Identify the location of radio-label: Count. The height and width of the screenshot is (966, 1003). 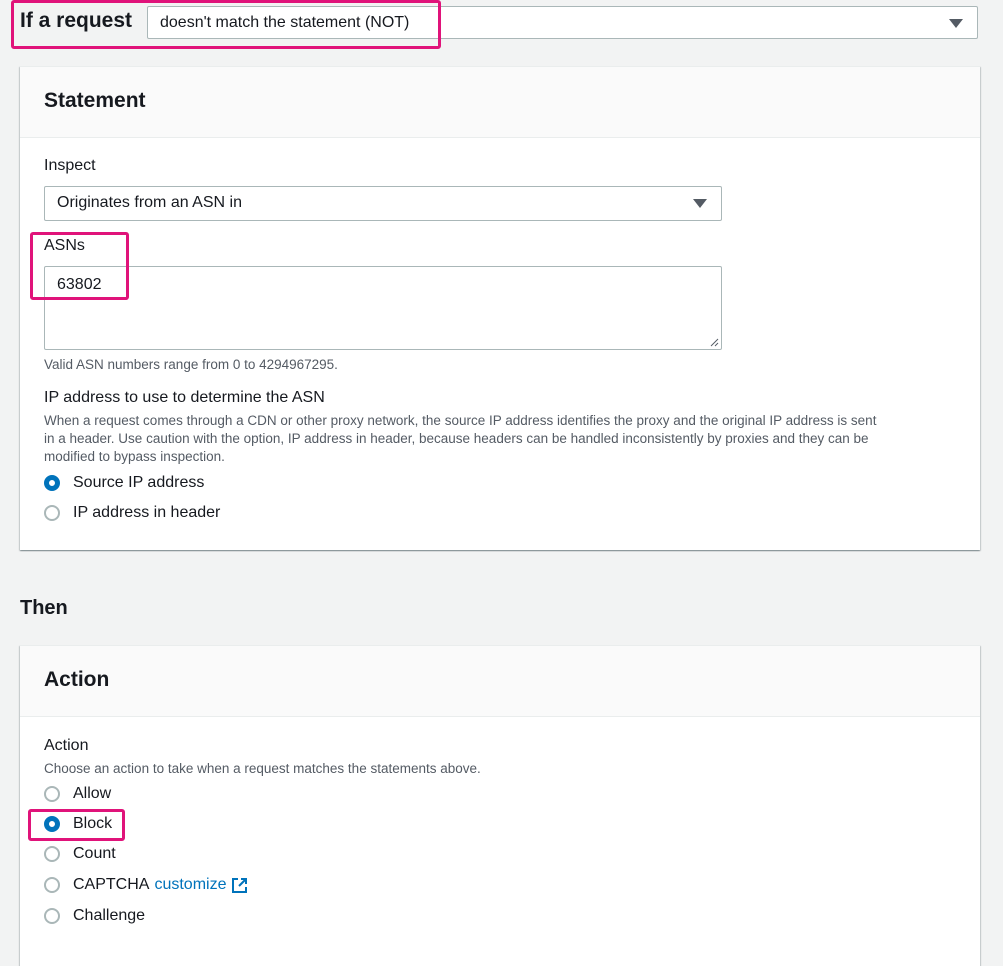
(94, 853).